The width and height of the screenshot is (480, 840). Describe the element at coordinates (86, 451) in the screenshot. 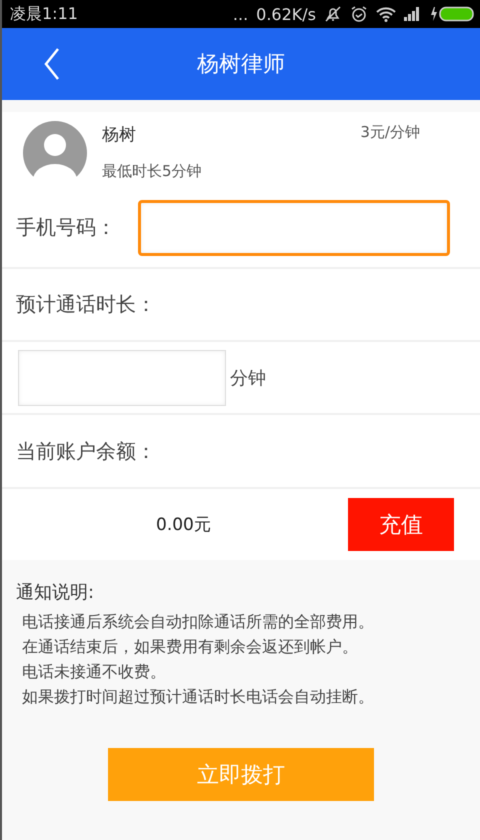

I see `balance-label: 当前账户余额：` at that location.